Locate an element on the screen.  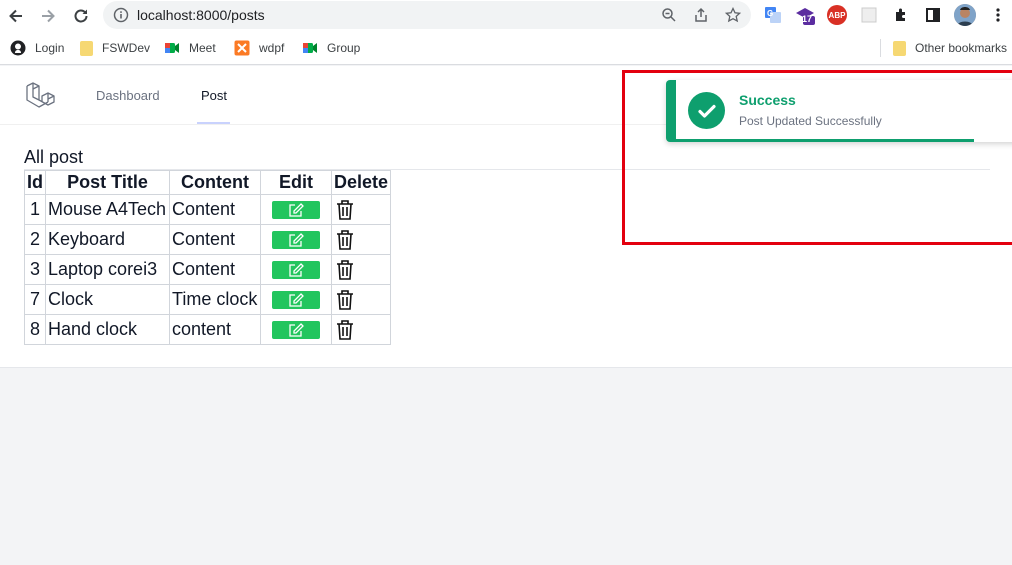
table-header-row: Id Post Title Content Edit Delete is located at coordinates (208, 182).